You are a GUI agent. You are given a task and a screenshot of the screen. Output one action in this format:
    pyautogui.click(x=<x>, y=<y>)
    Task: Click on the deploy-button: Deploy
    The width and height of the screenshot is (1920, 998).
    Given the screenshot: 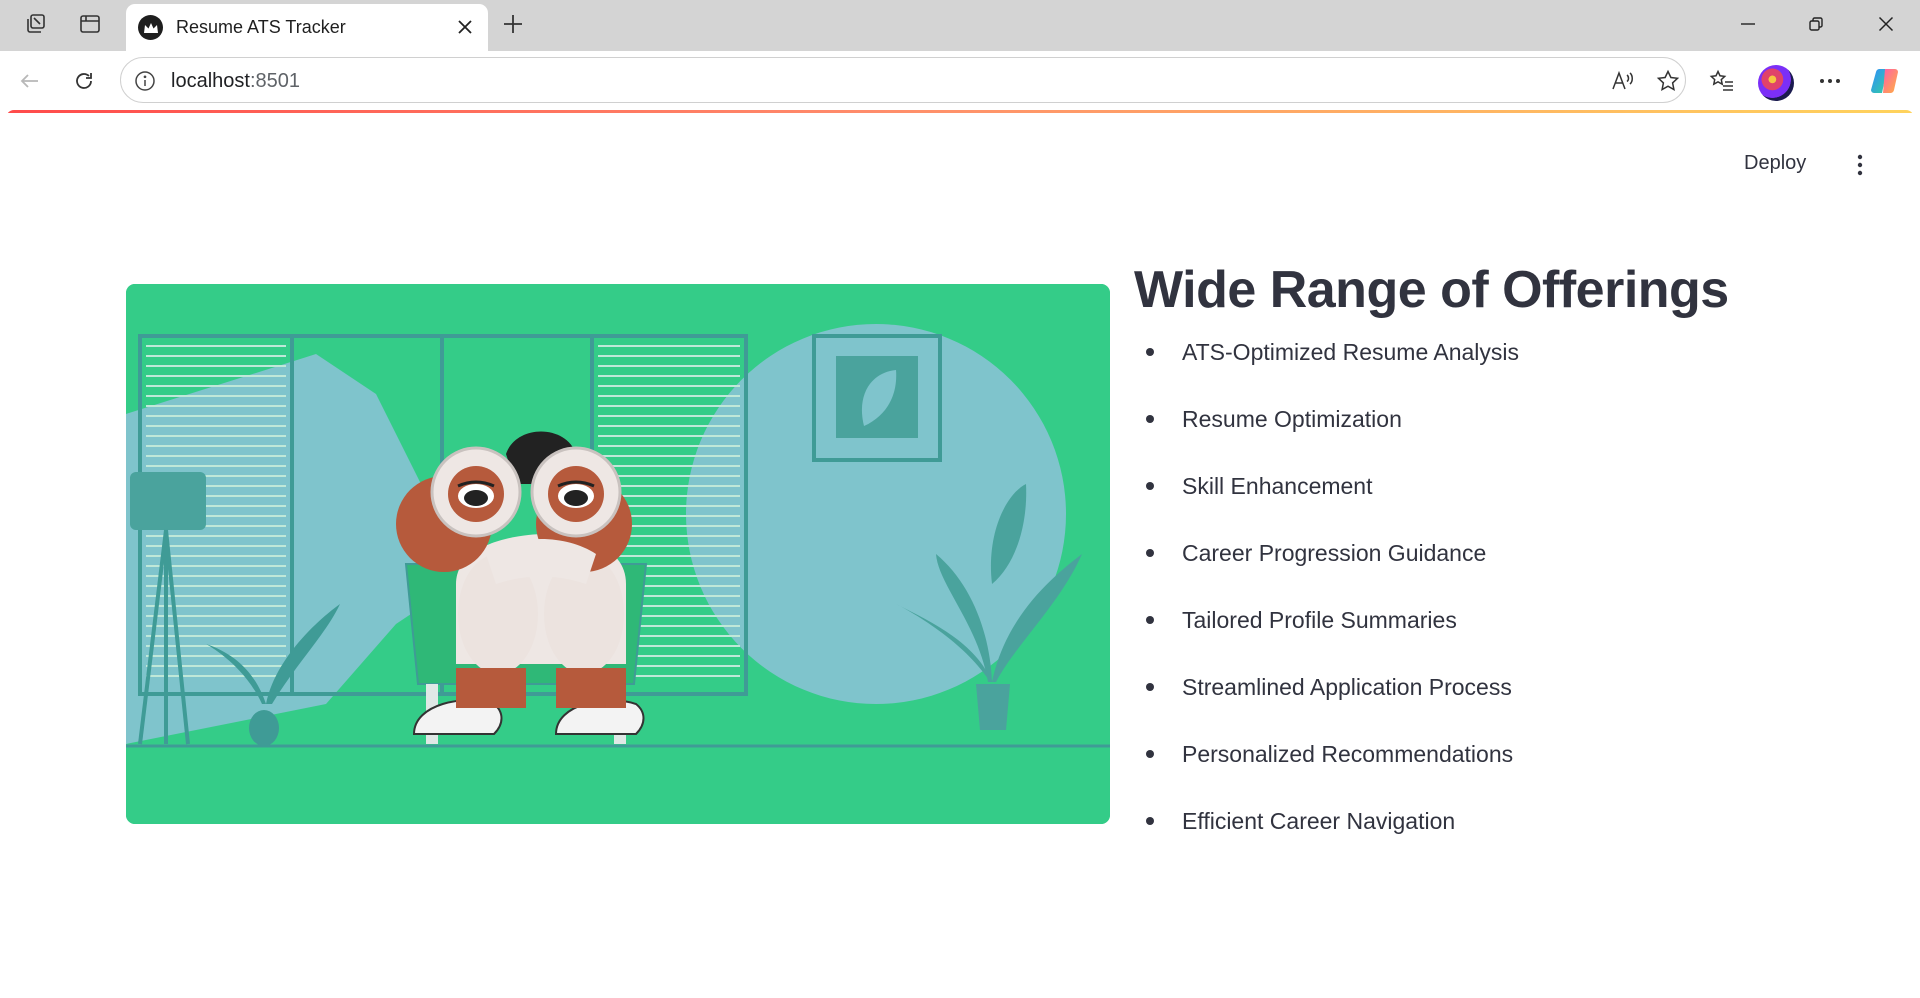 What is the action you would take?
    pyautogui.click(x=1775, y=163)
    